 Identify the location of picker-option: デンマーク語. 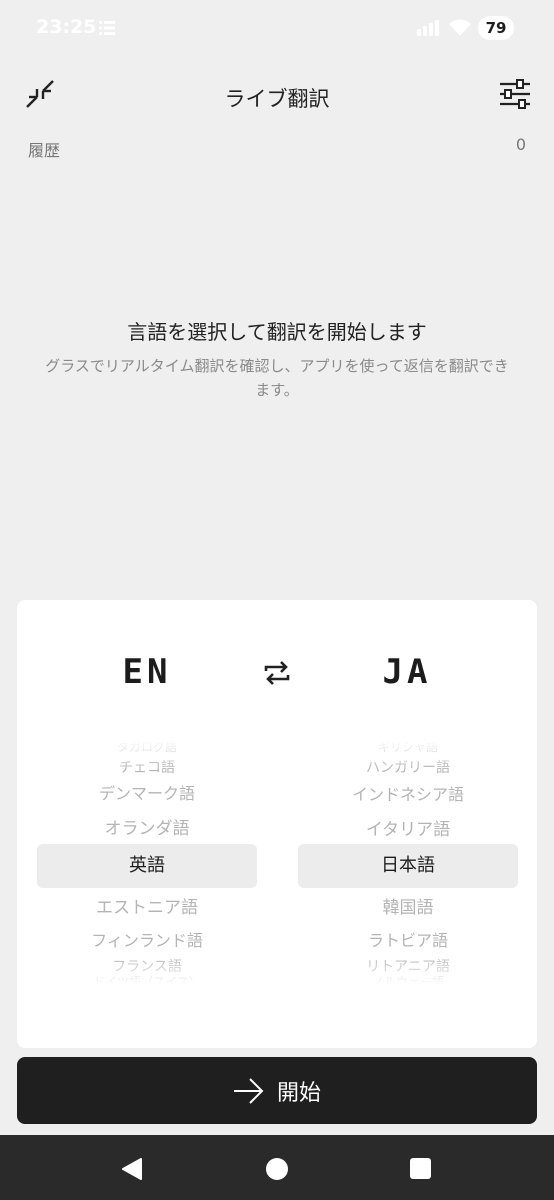
(147, 794).